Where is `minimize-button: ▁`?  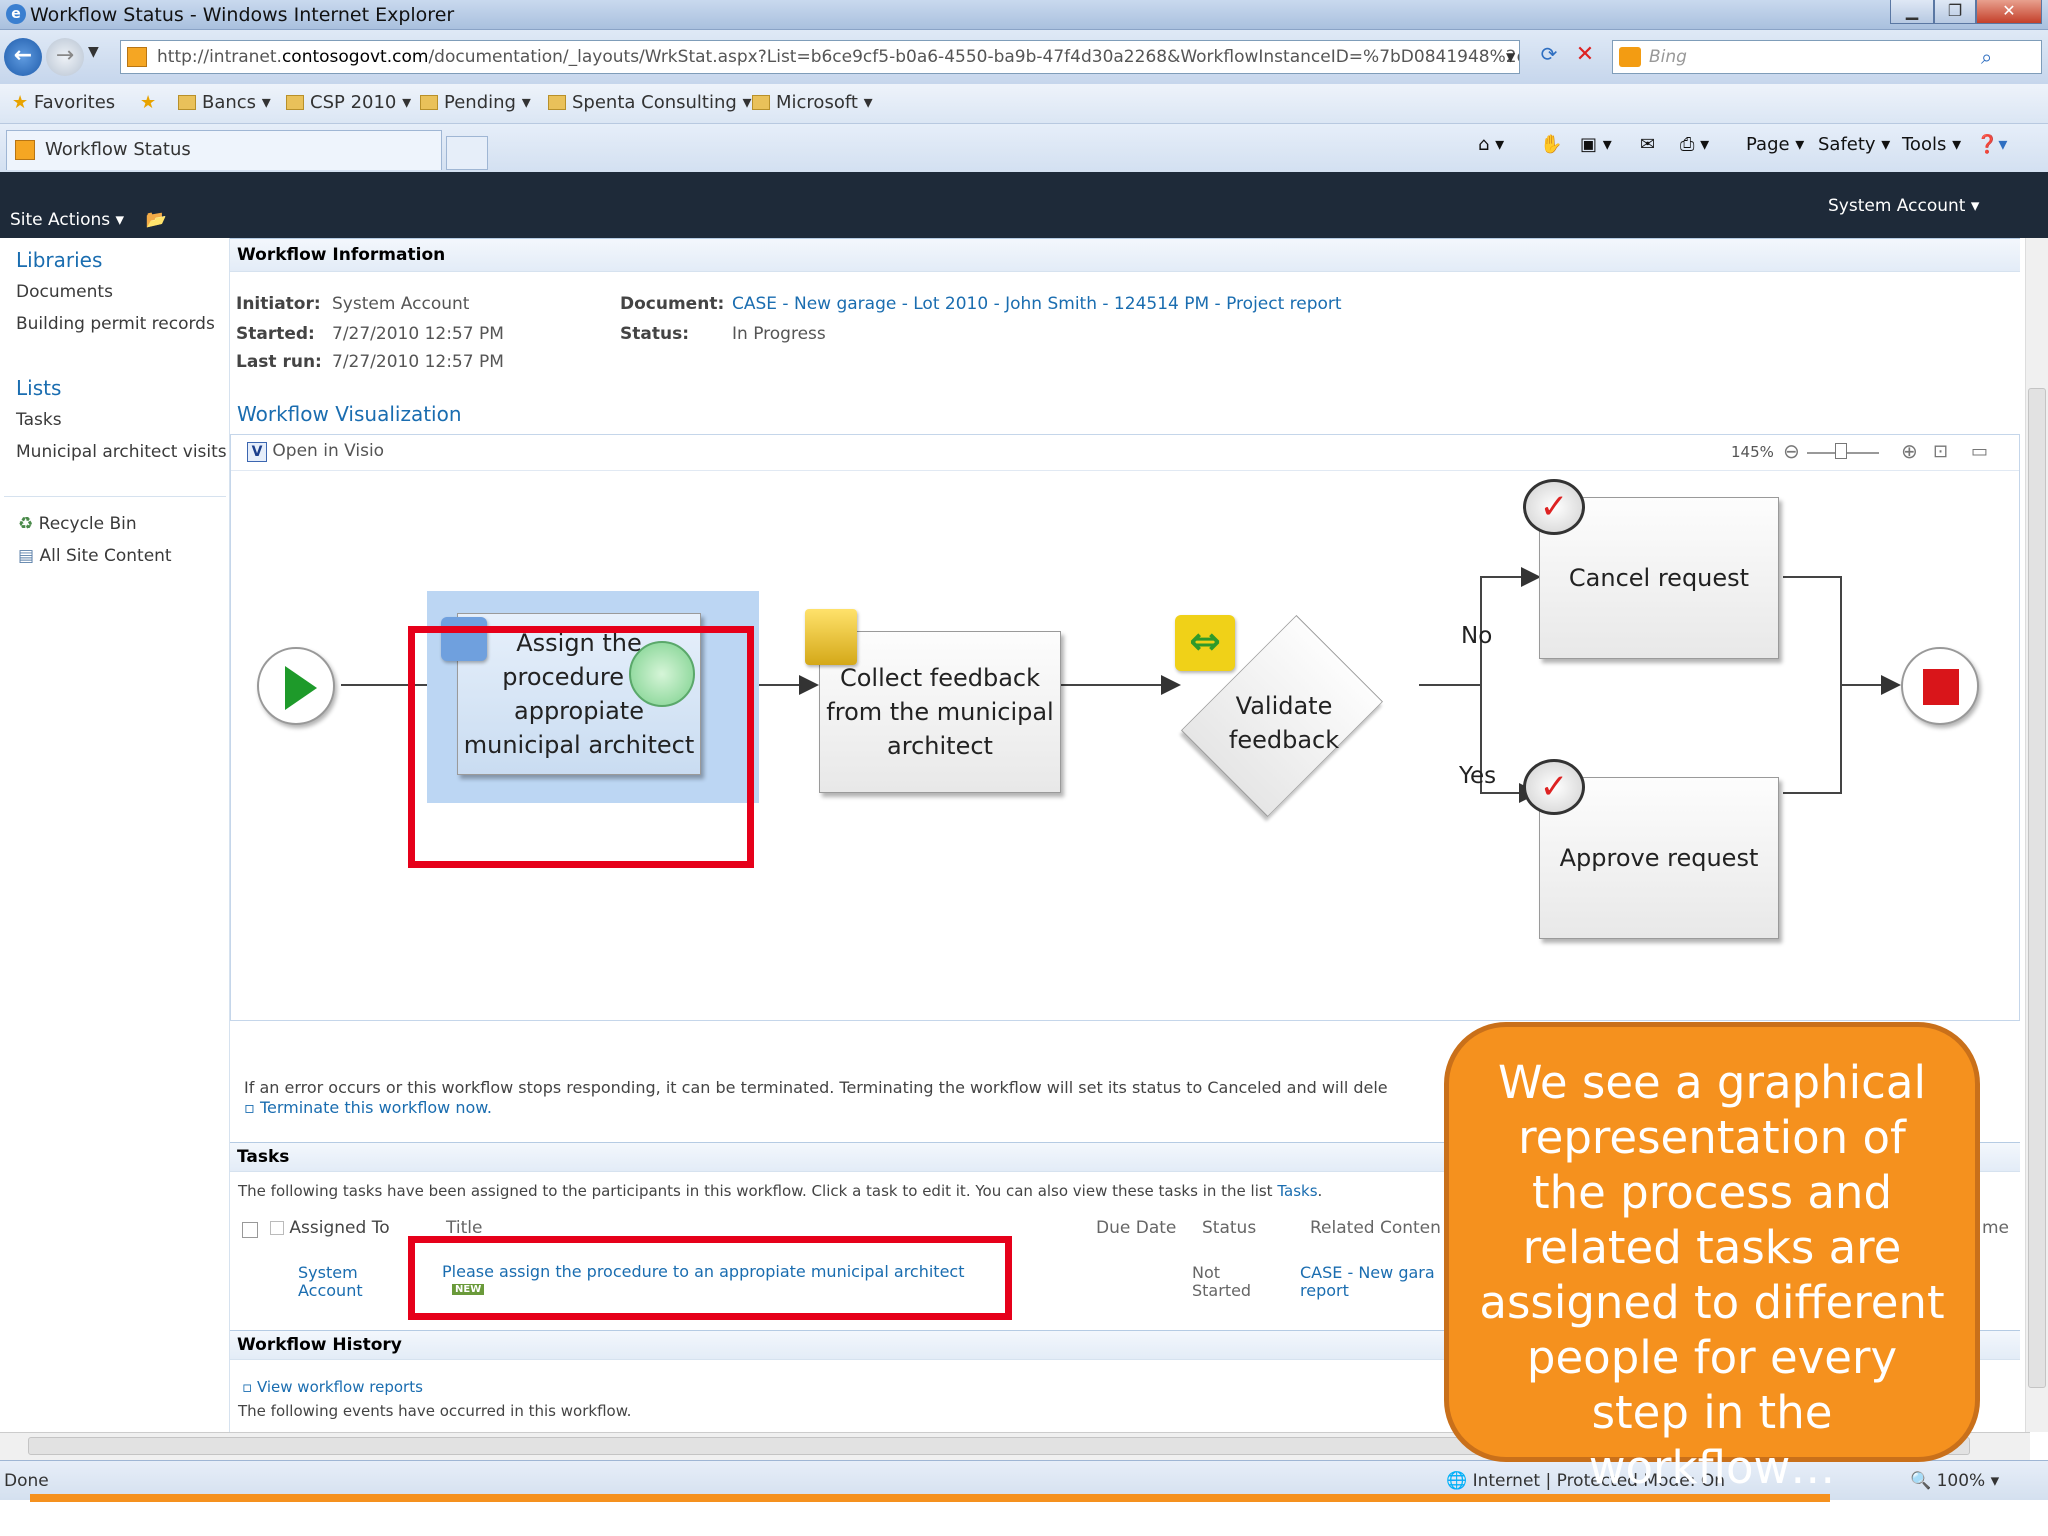
minimize-button: ▁ is located at coordinates (1912, 12).